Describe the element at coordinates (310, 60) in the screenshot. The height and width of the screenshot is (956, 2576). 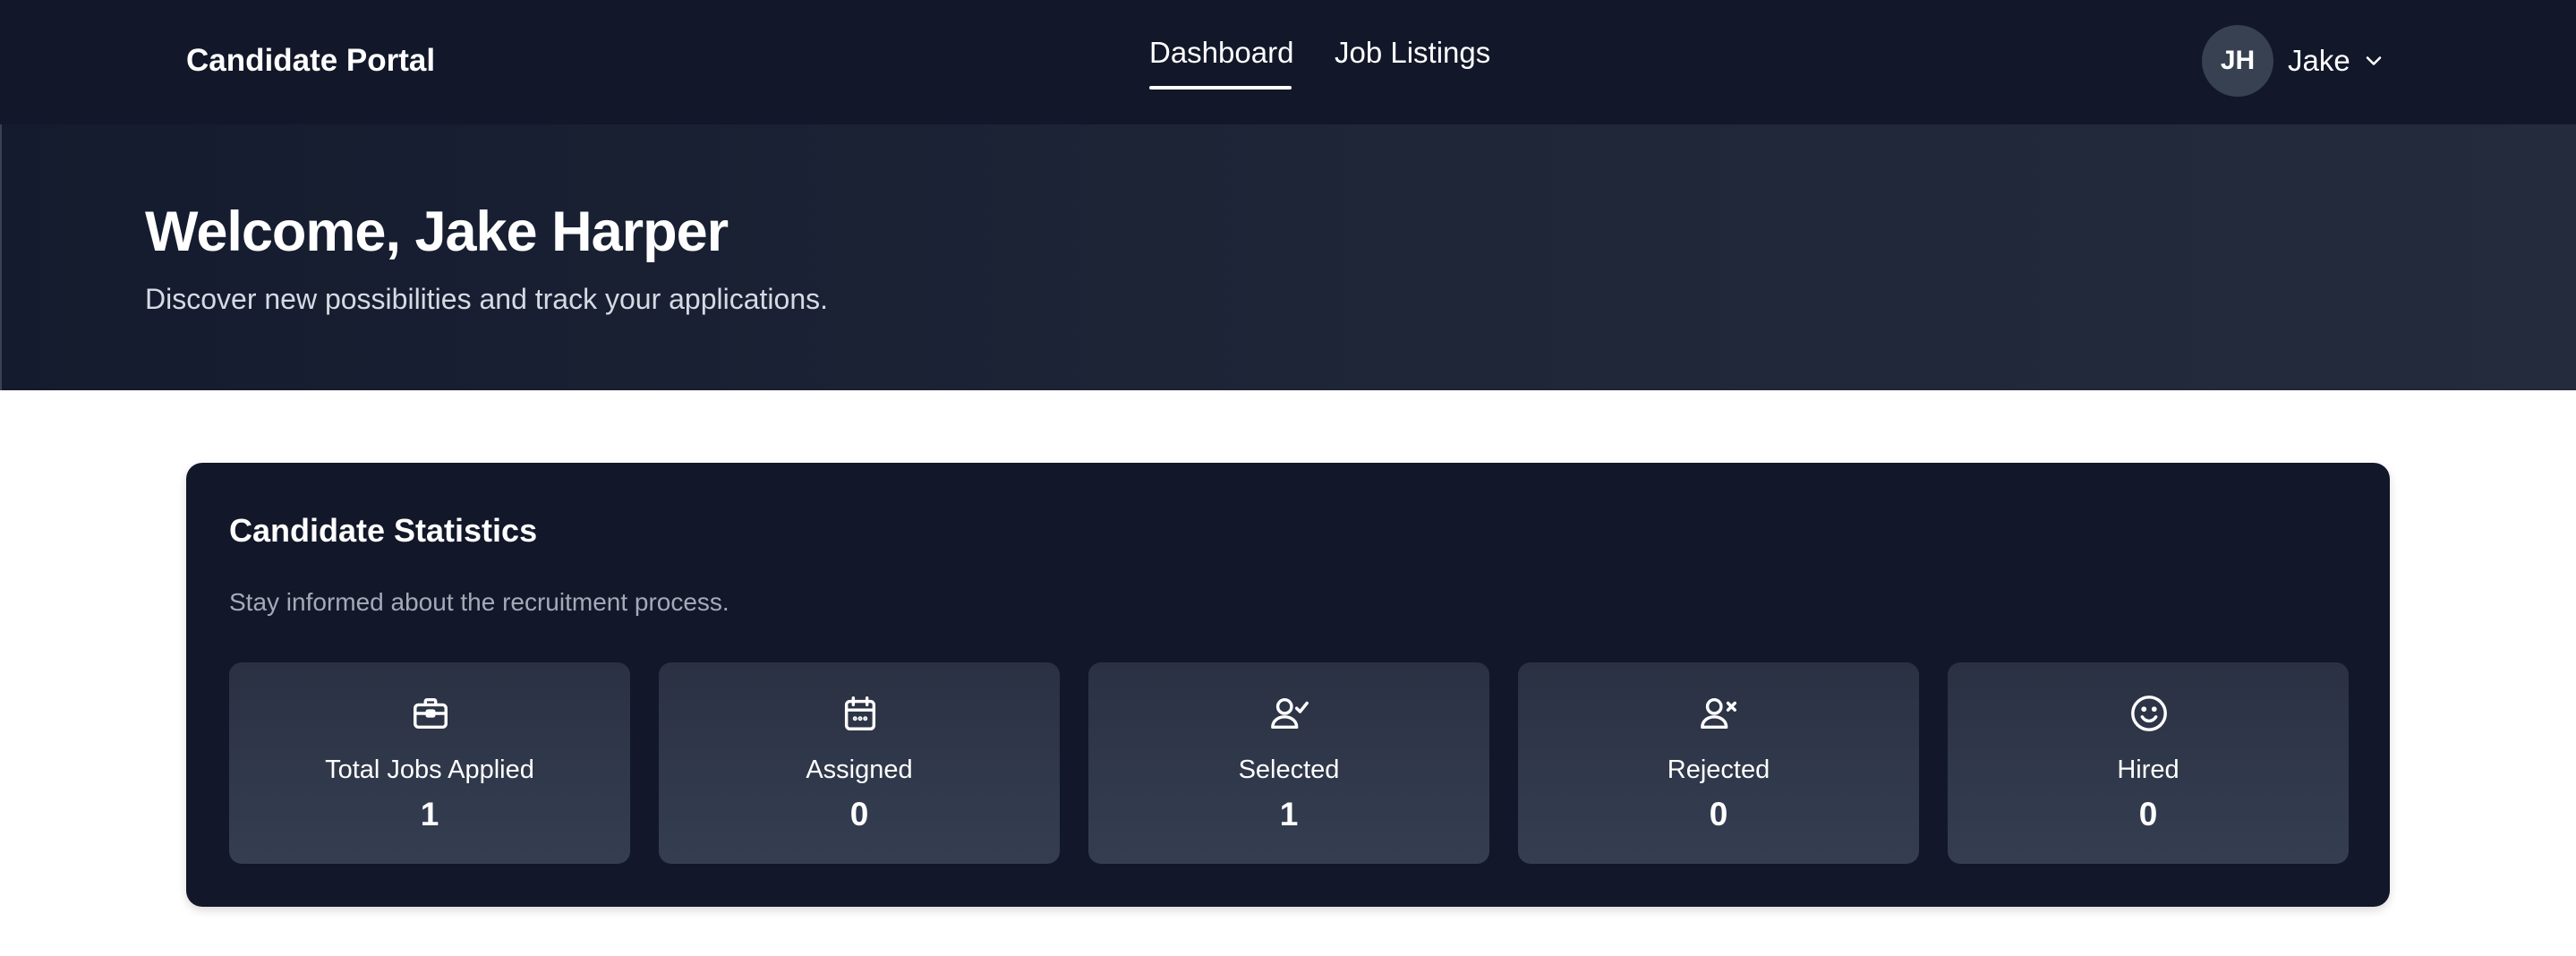
I see `brand-title: Candidate Portal` at that location.